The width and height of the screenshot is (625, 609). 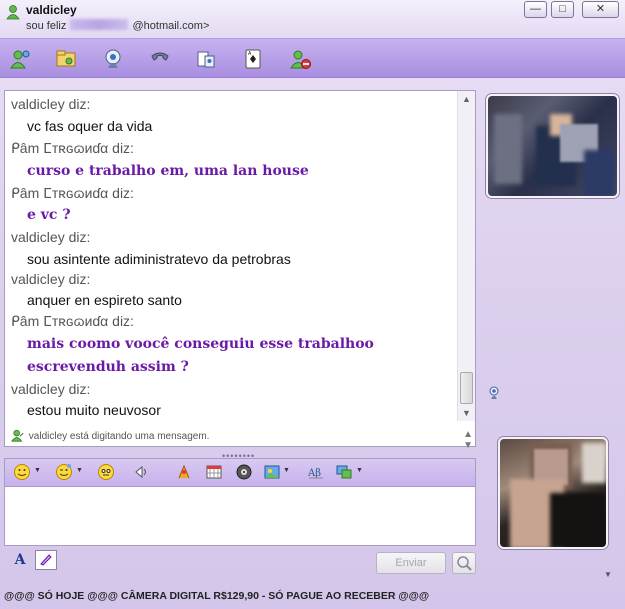 I want to click on status-suffix: @hotmail.com>, so click(x=171, y=26).